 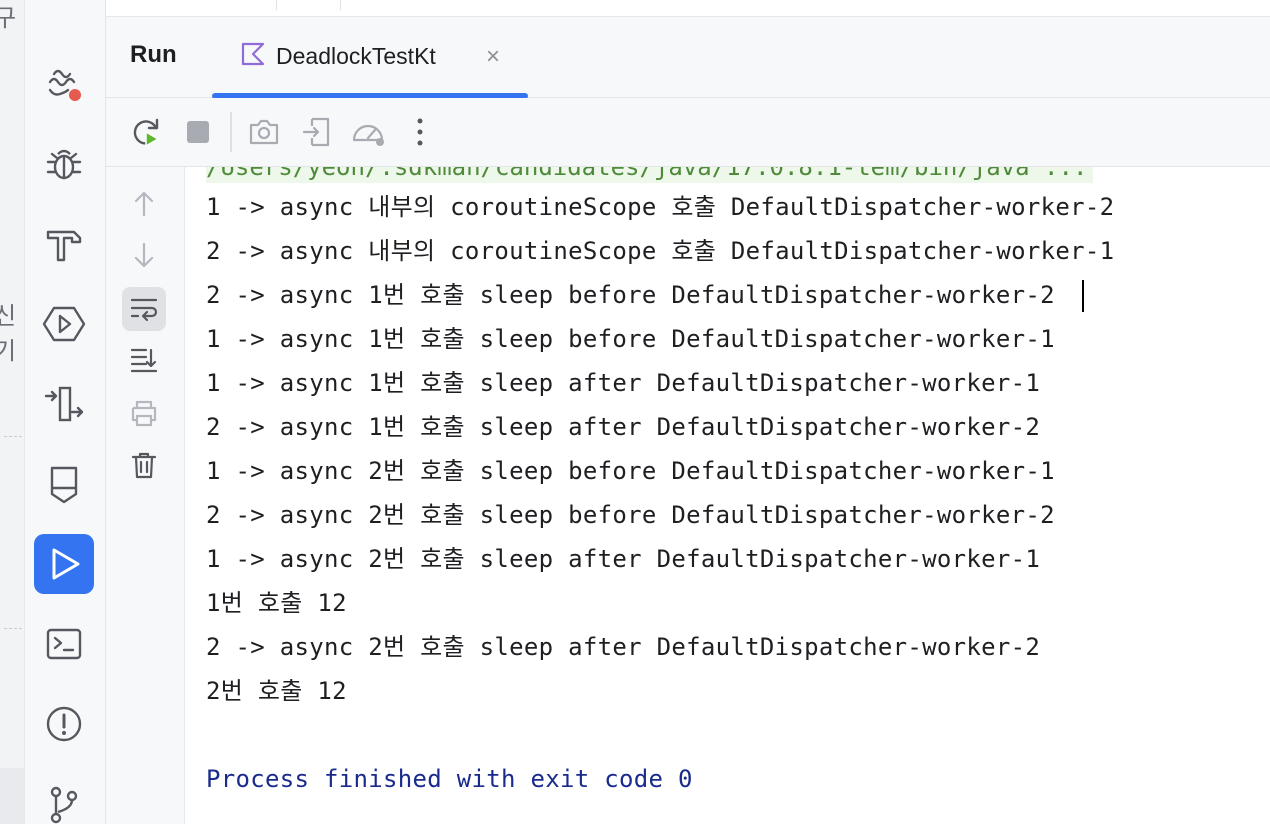 What do you see at coordinates (12, 331) in the screenshot?
I see `edge-text-fragment: 신기` at bounding box center [12, 331].